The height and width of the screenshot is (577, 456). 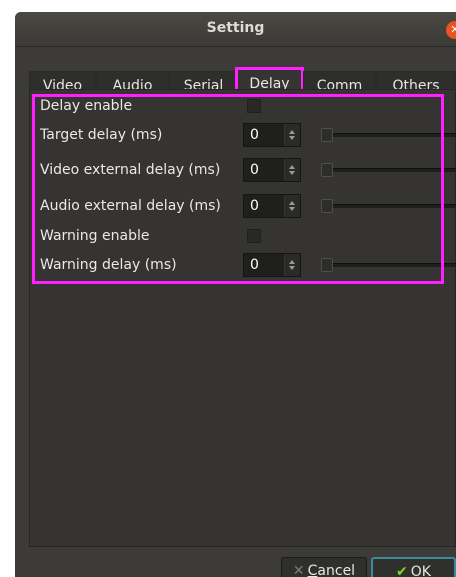 I want to click on target-delay-label: Target delay (ms), so click(x=101, y=135).